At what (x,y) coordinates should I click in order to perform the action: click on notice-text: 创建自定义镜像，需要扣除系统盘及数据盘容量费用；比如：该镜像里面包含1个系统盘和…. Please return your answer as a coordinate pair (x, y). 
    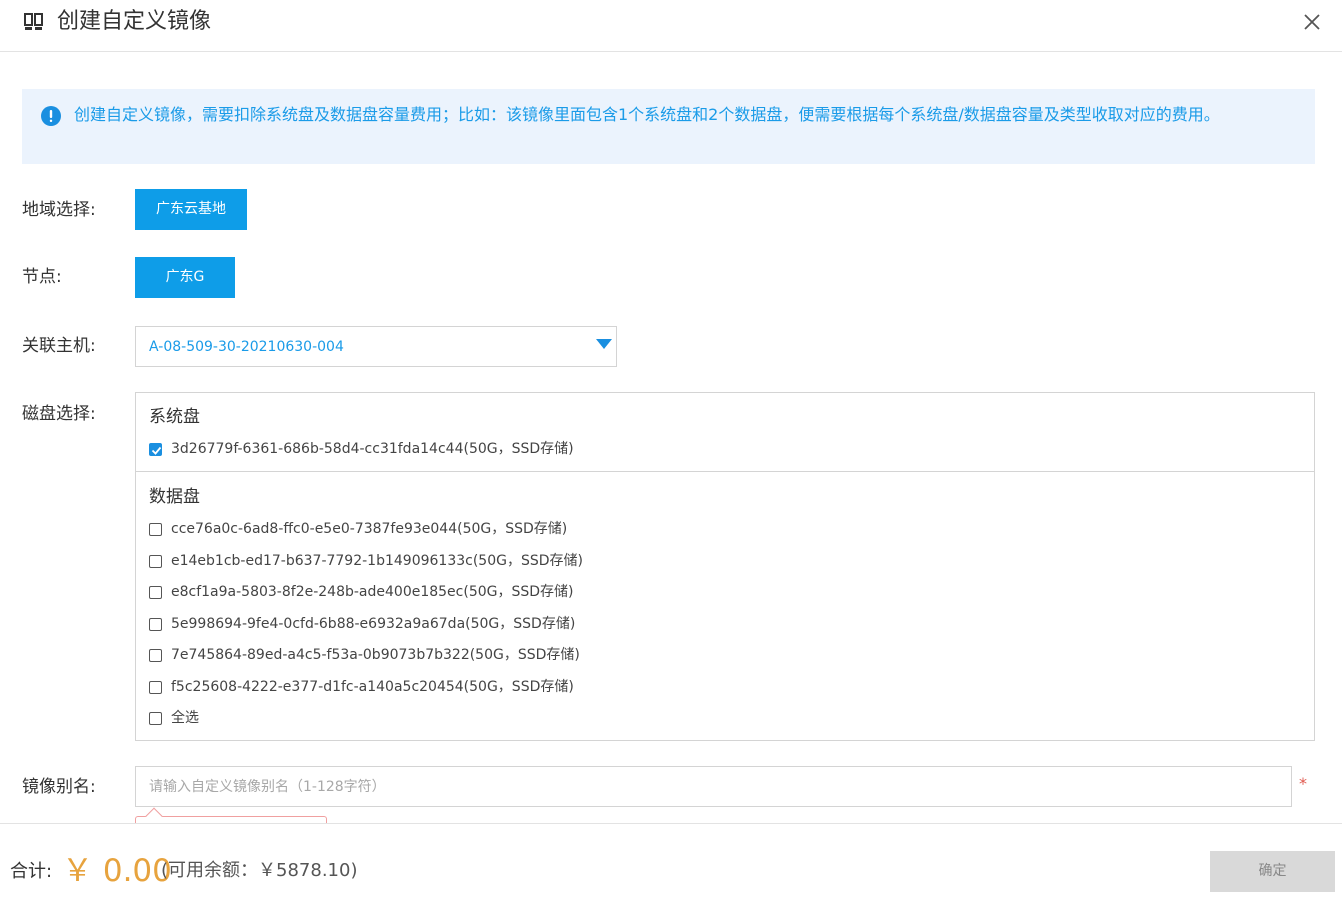
    Looking at the image, I should click on (647, 114).